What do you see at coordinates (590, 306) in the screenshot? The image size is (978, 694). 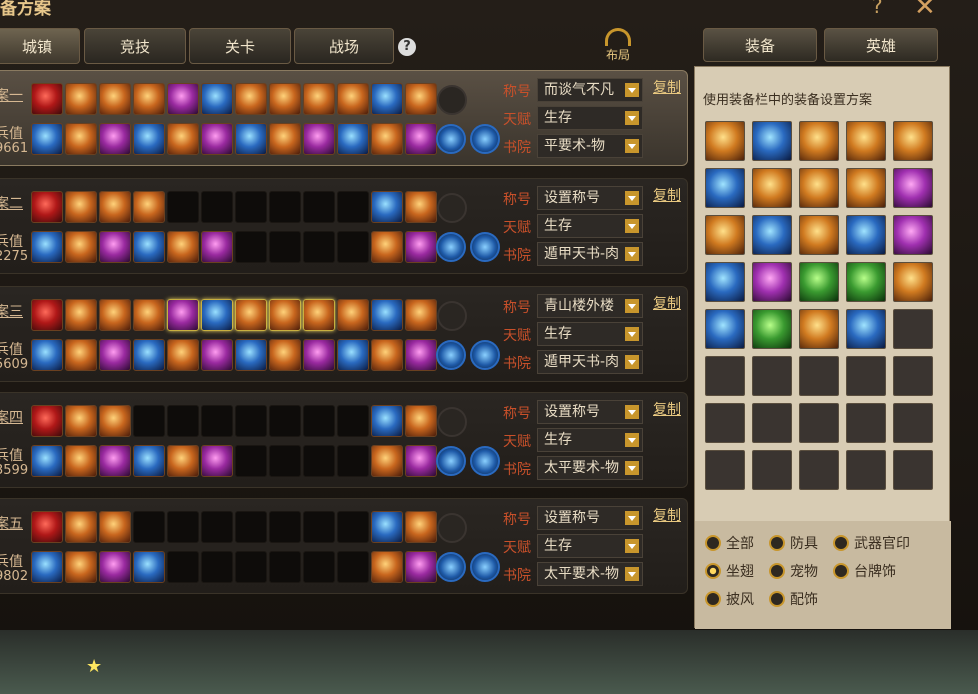 I see `title-select: 青山楼外楼` at bounding box center [590, 306].